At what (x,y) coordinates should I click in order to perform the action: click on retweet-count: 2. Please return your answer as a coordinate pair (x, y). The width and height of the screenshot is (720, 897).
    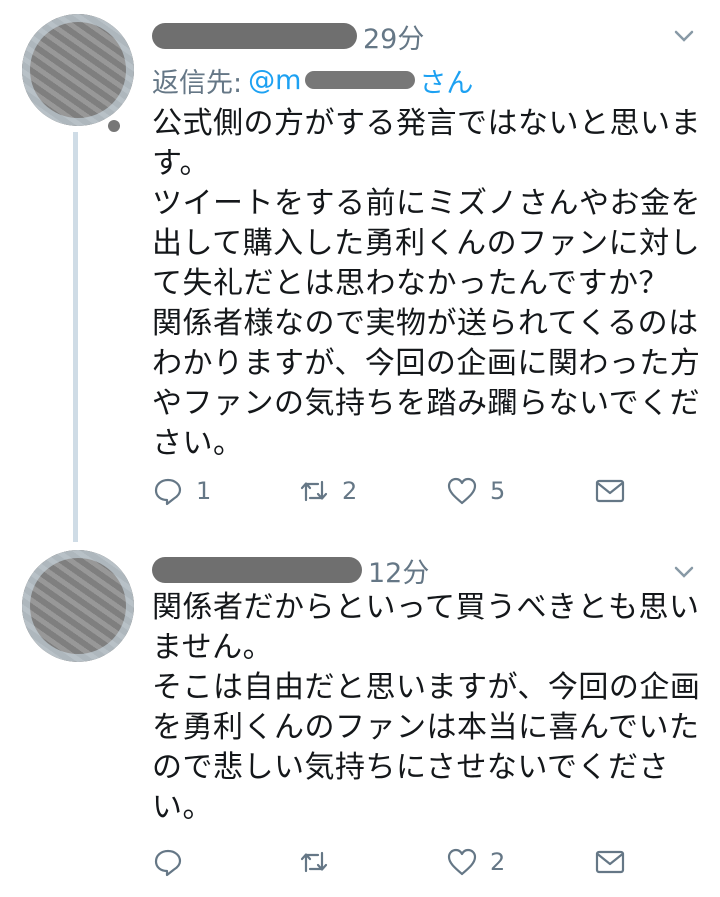
    Looking at the image, I should click on (350, 491).